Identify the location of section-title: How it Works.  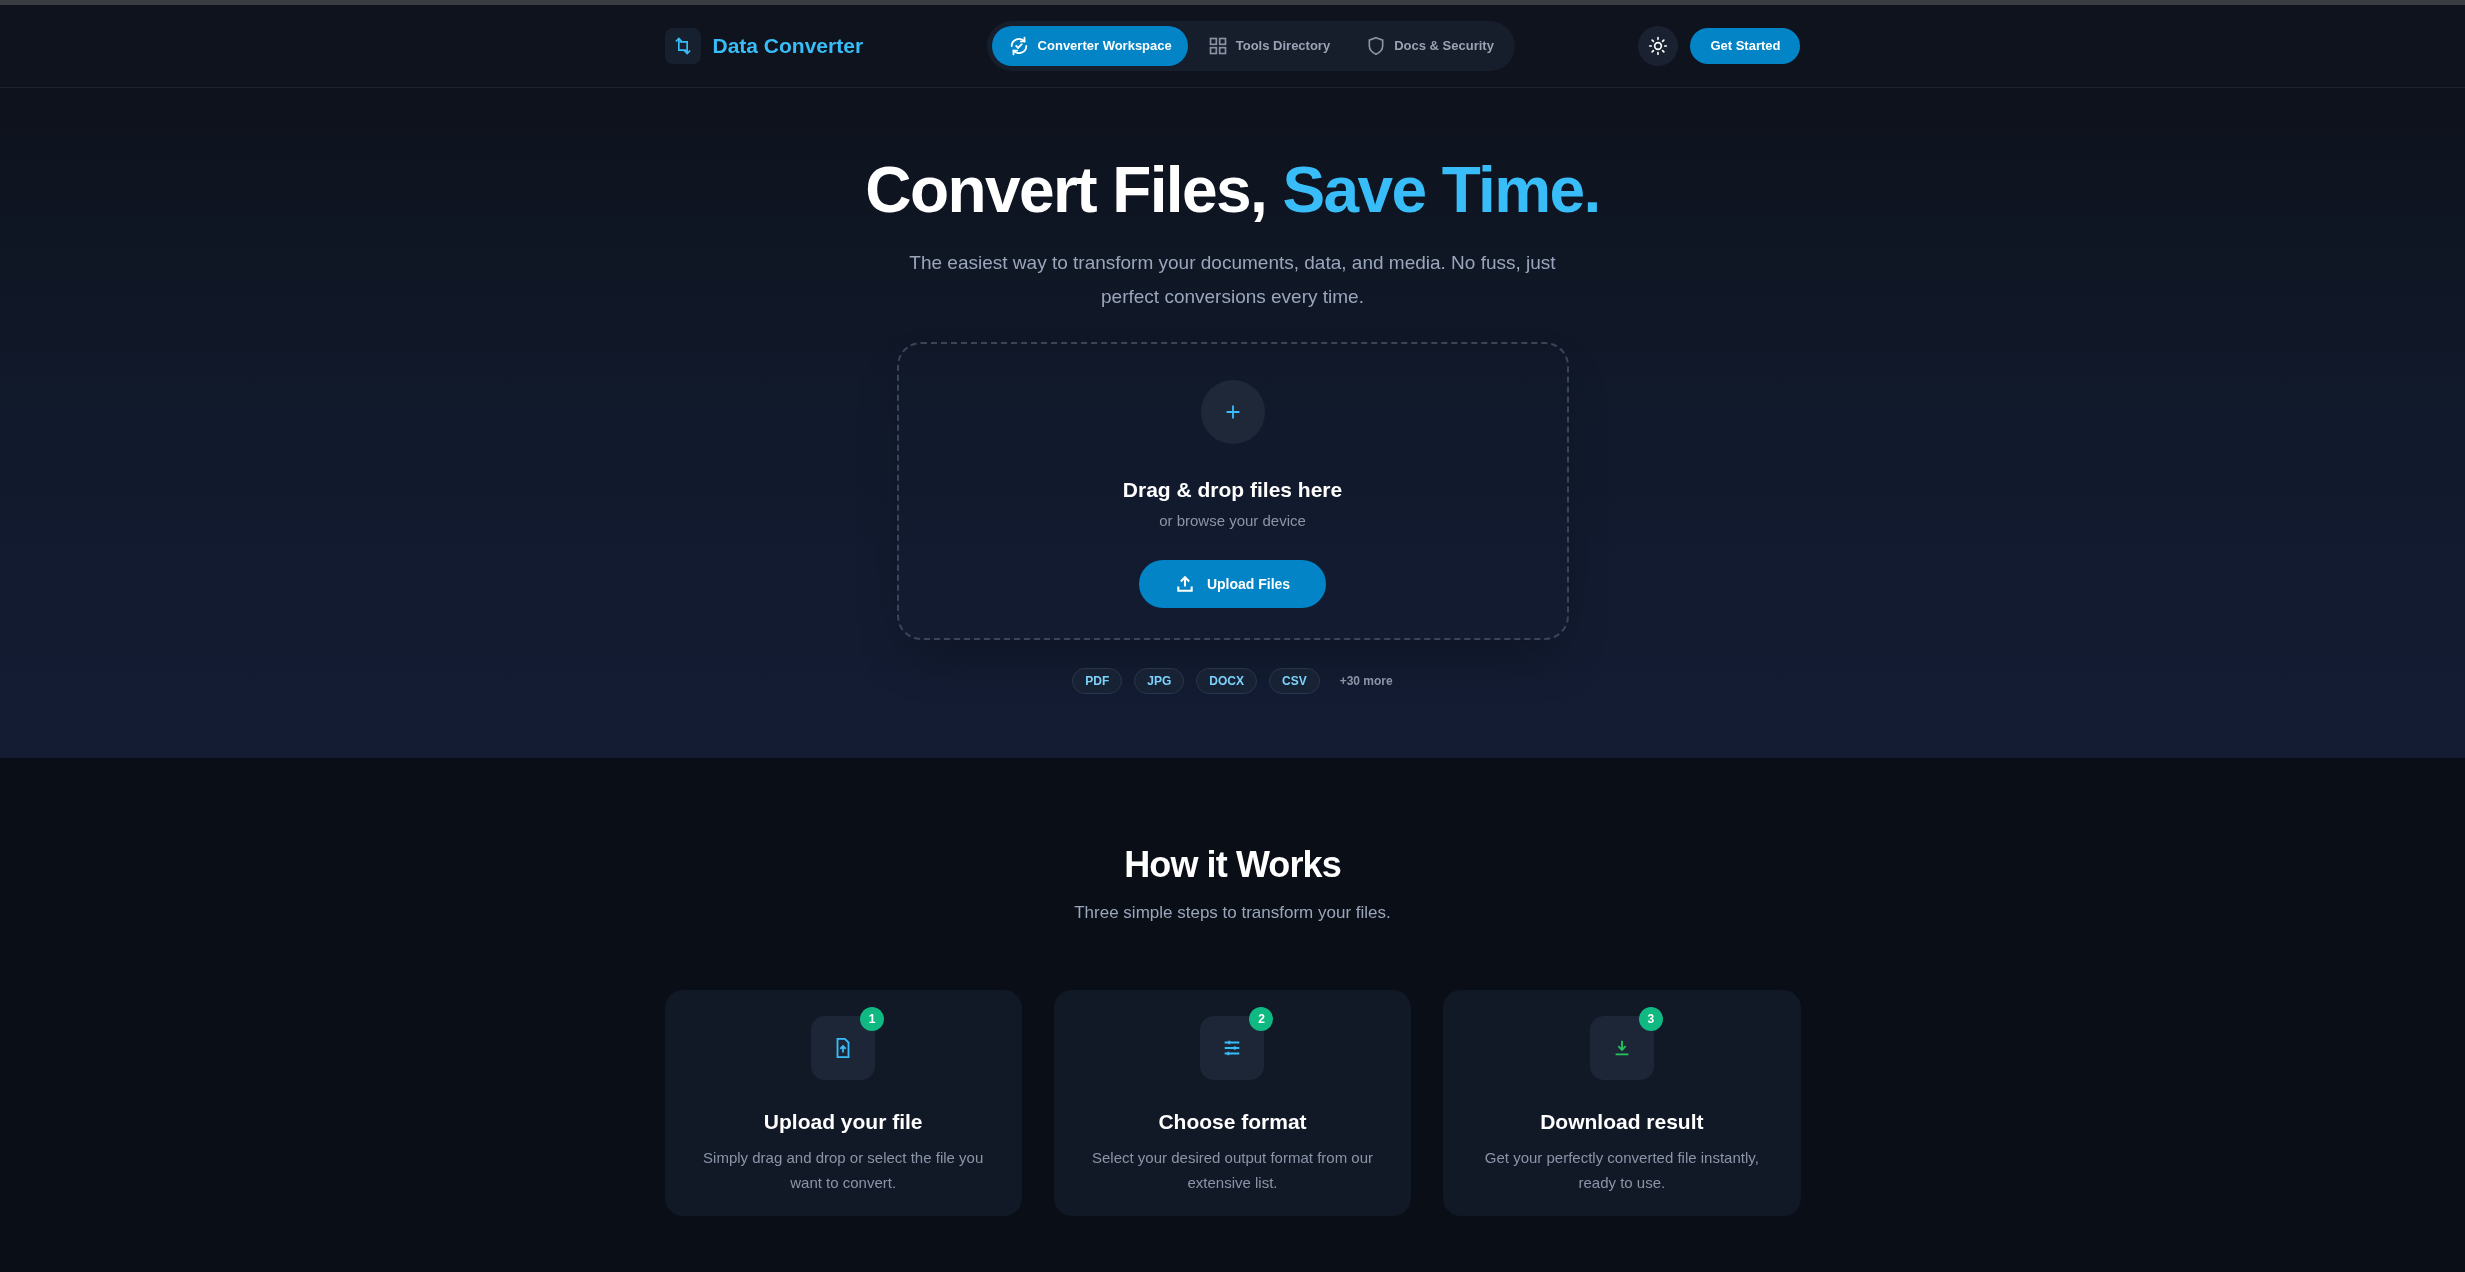
(1232, 865).